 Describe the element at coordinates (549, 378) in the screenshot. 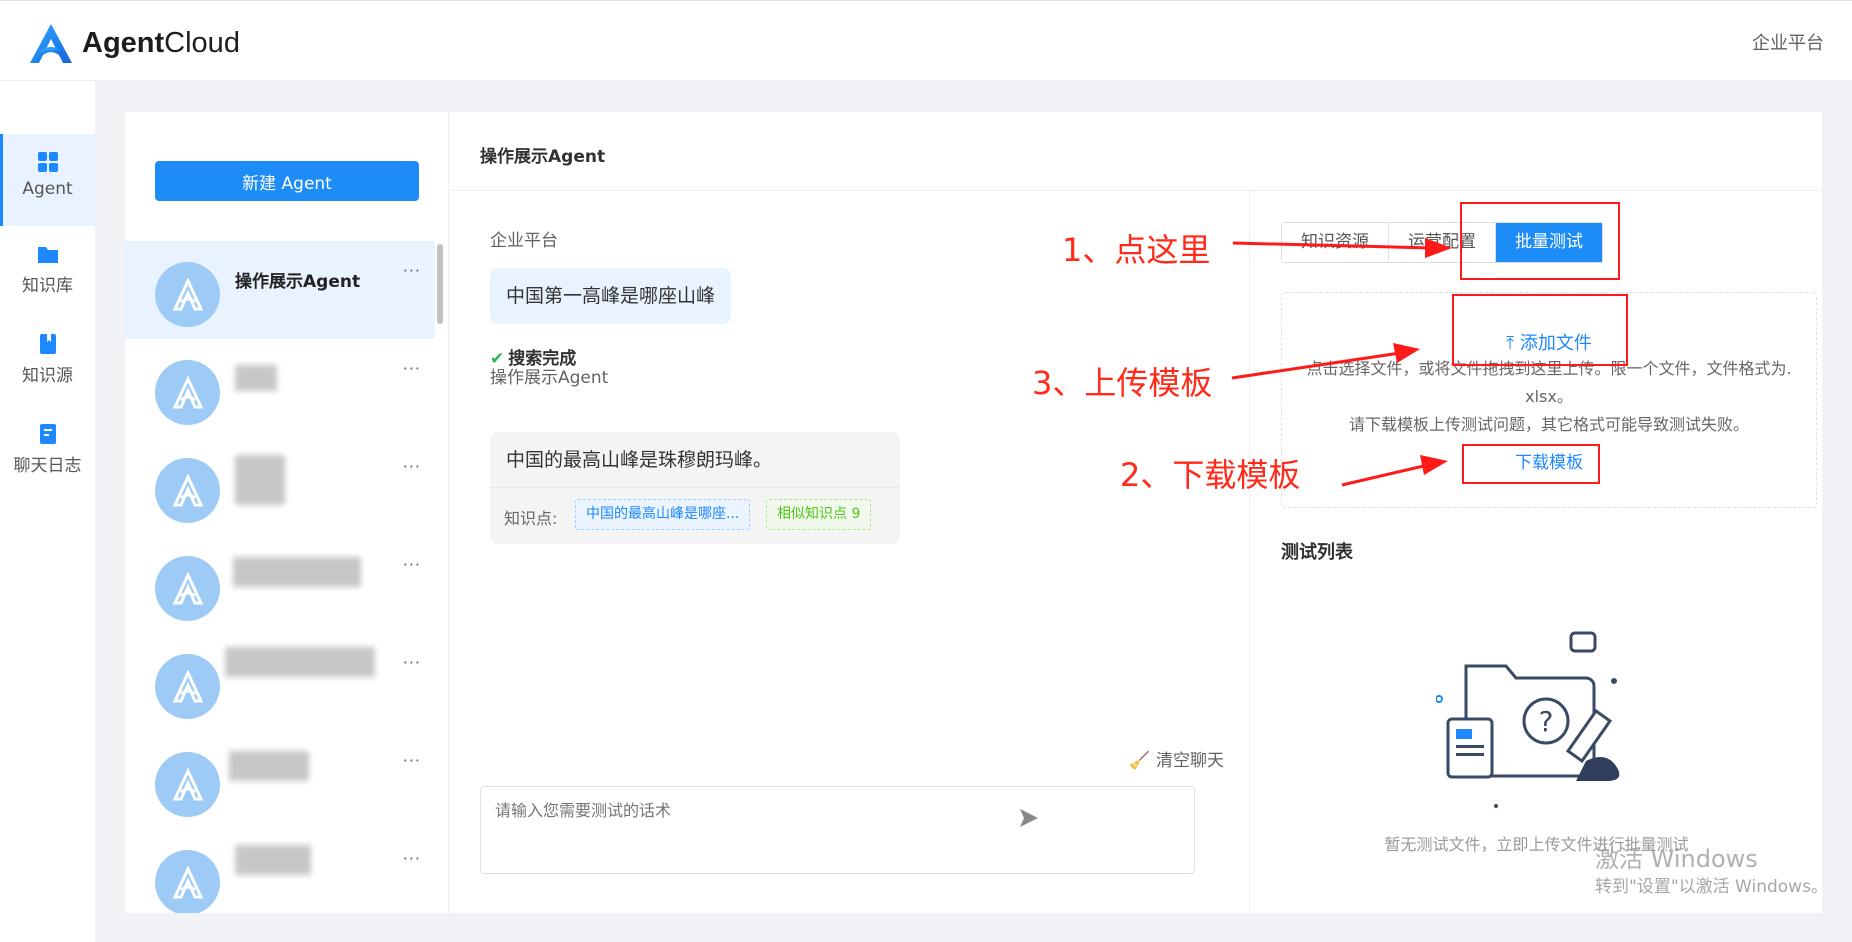

I see `bot-sender: 操作展示Agent` at that location.